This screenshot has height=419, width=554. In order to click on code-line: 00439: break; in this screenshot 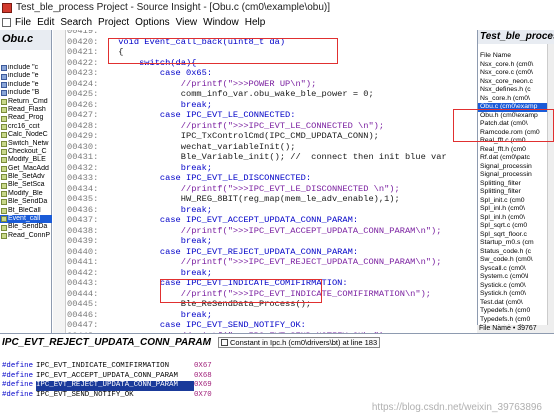, I will do `click(271, 241)`.